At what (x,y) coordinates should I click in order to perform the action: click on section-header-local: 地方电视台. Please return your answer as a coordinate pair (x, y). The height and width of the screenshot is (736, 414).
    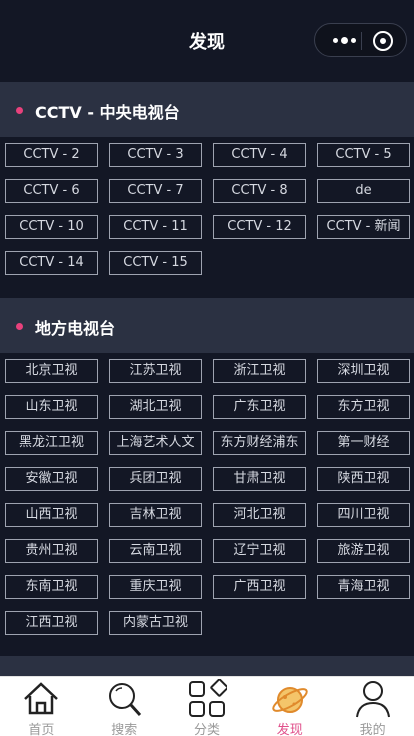
    Looking at the image, I should click on (207, 325).